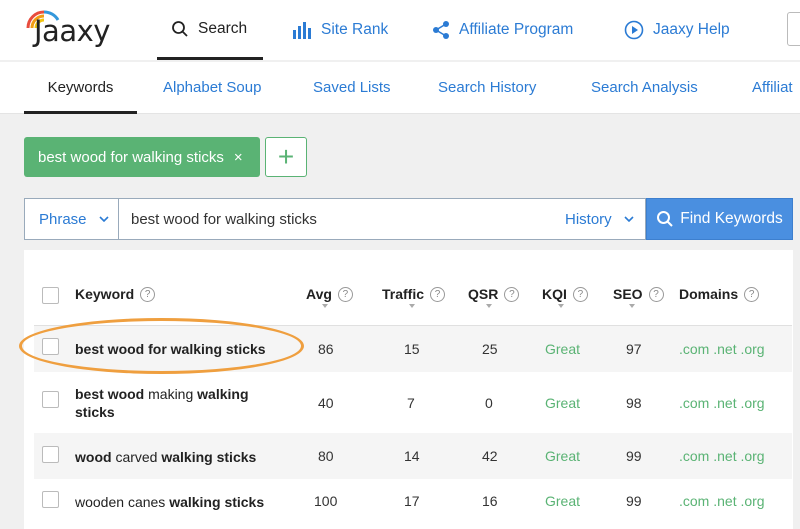  Describe the element at coordinates (644, 88) in the screenshot. I see `tab-search-analysis: Search Analysis` at that location.